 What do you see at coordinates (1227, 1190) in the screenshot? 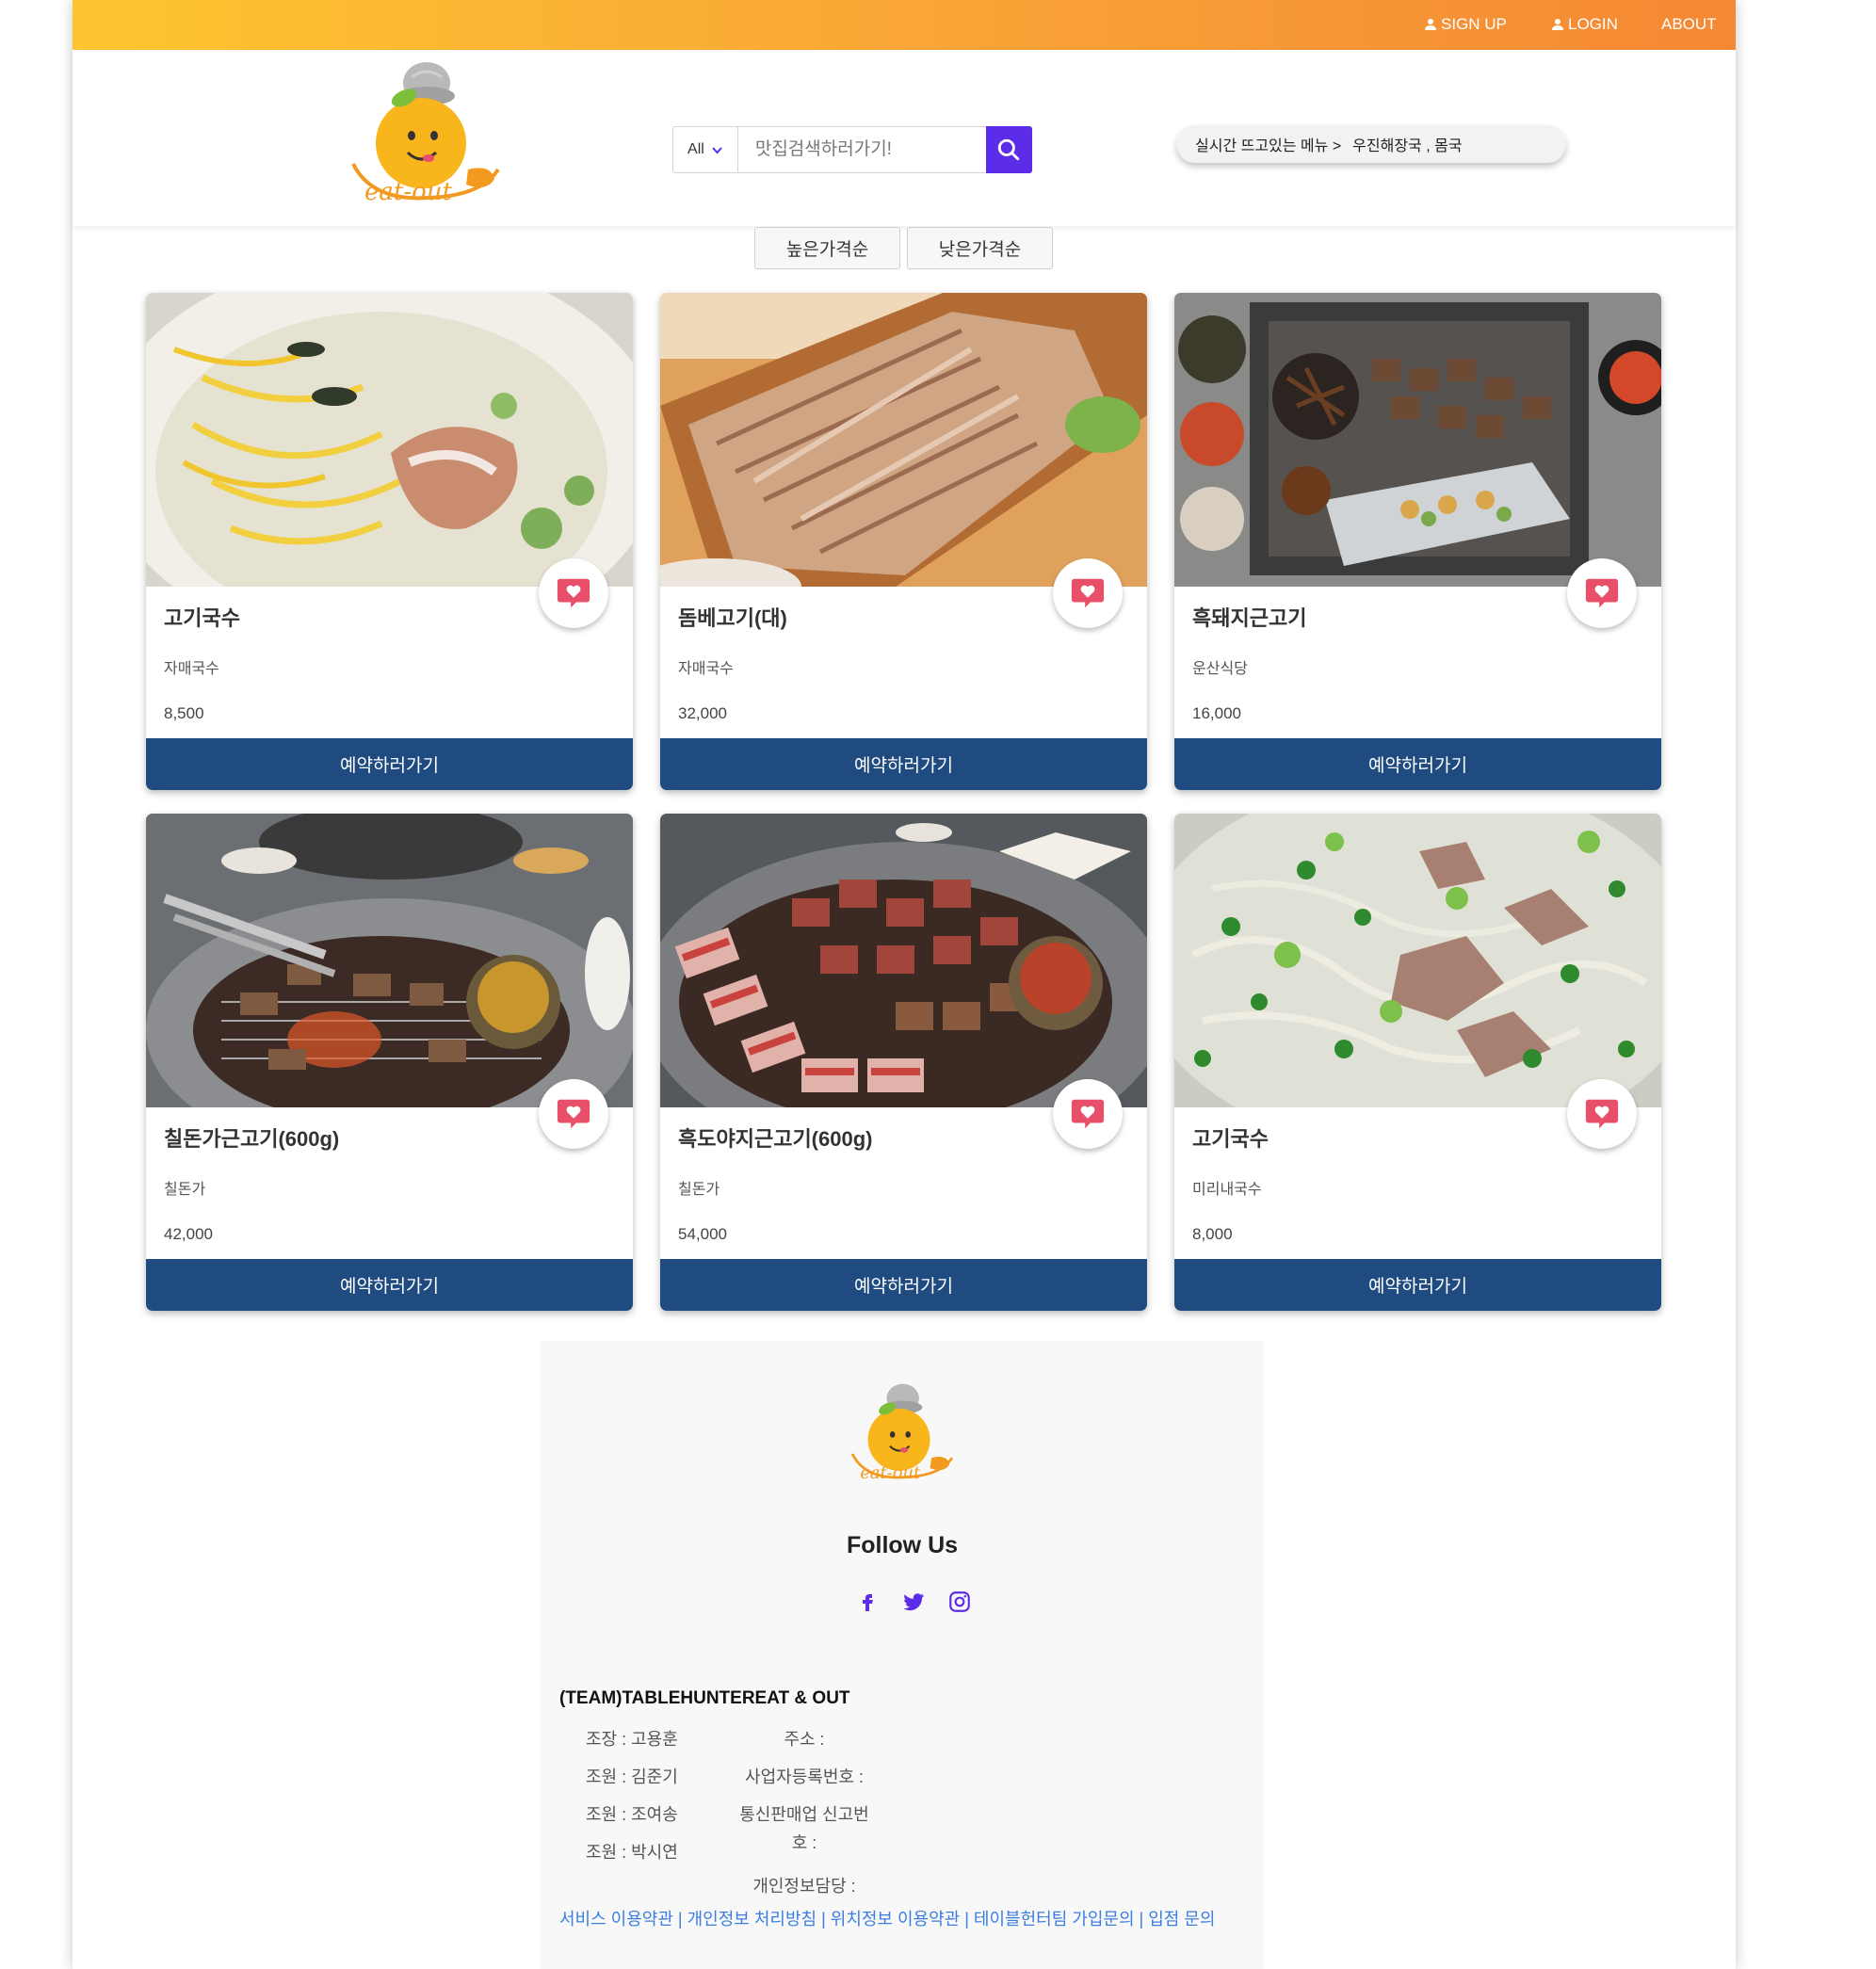
I see `shop-name: 미리내국수` at bounding box center [1227, 1190].